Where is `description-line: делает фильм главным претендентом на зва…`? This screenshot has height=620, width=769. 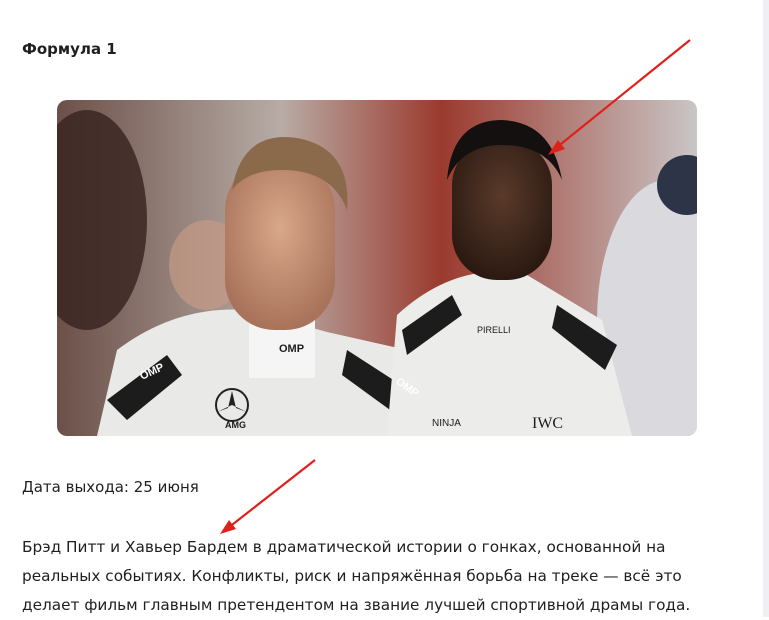
description-line: делает фильм главным претендентом на зва… is located at coordinates (356, 605).